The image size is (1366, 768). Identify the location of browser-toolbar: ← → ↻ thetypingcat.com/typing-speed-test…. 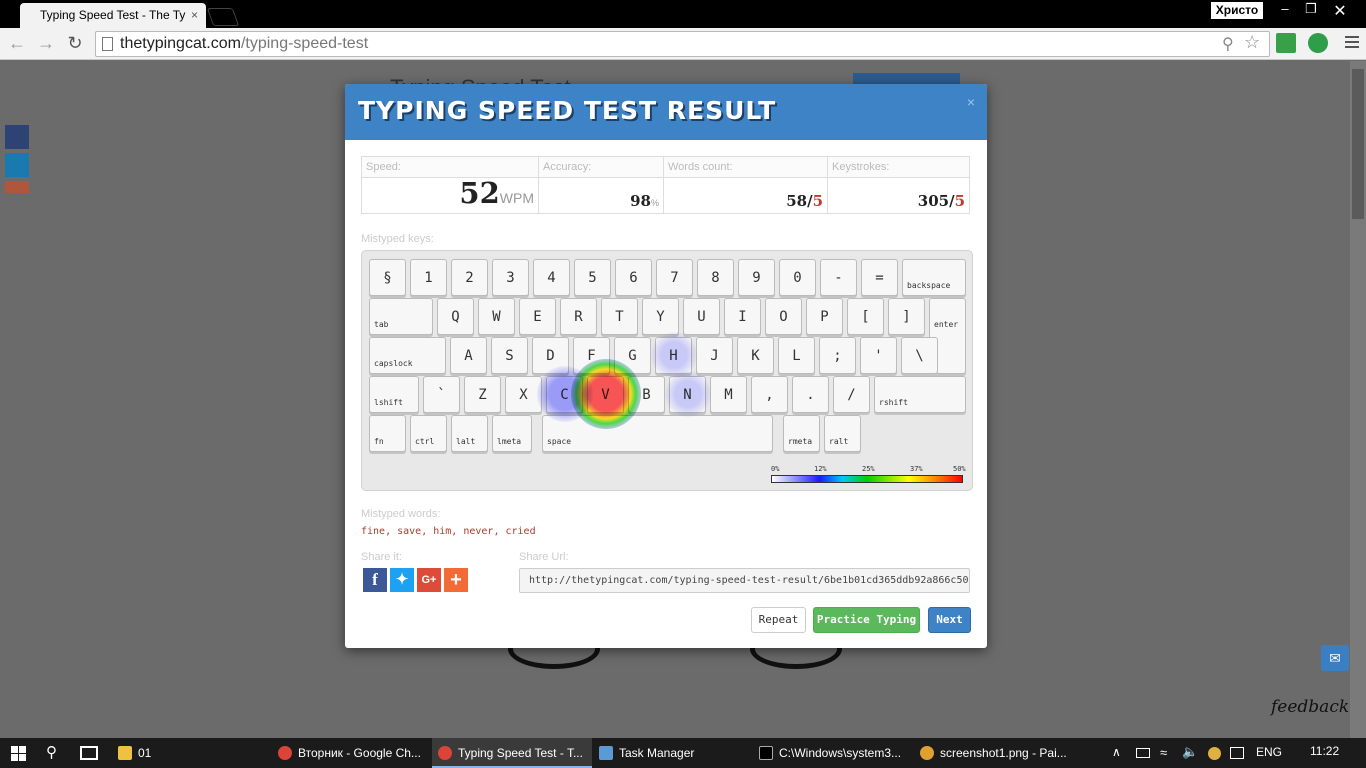
(683, 44).